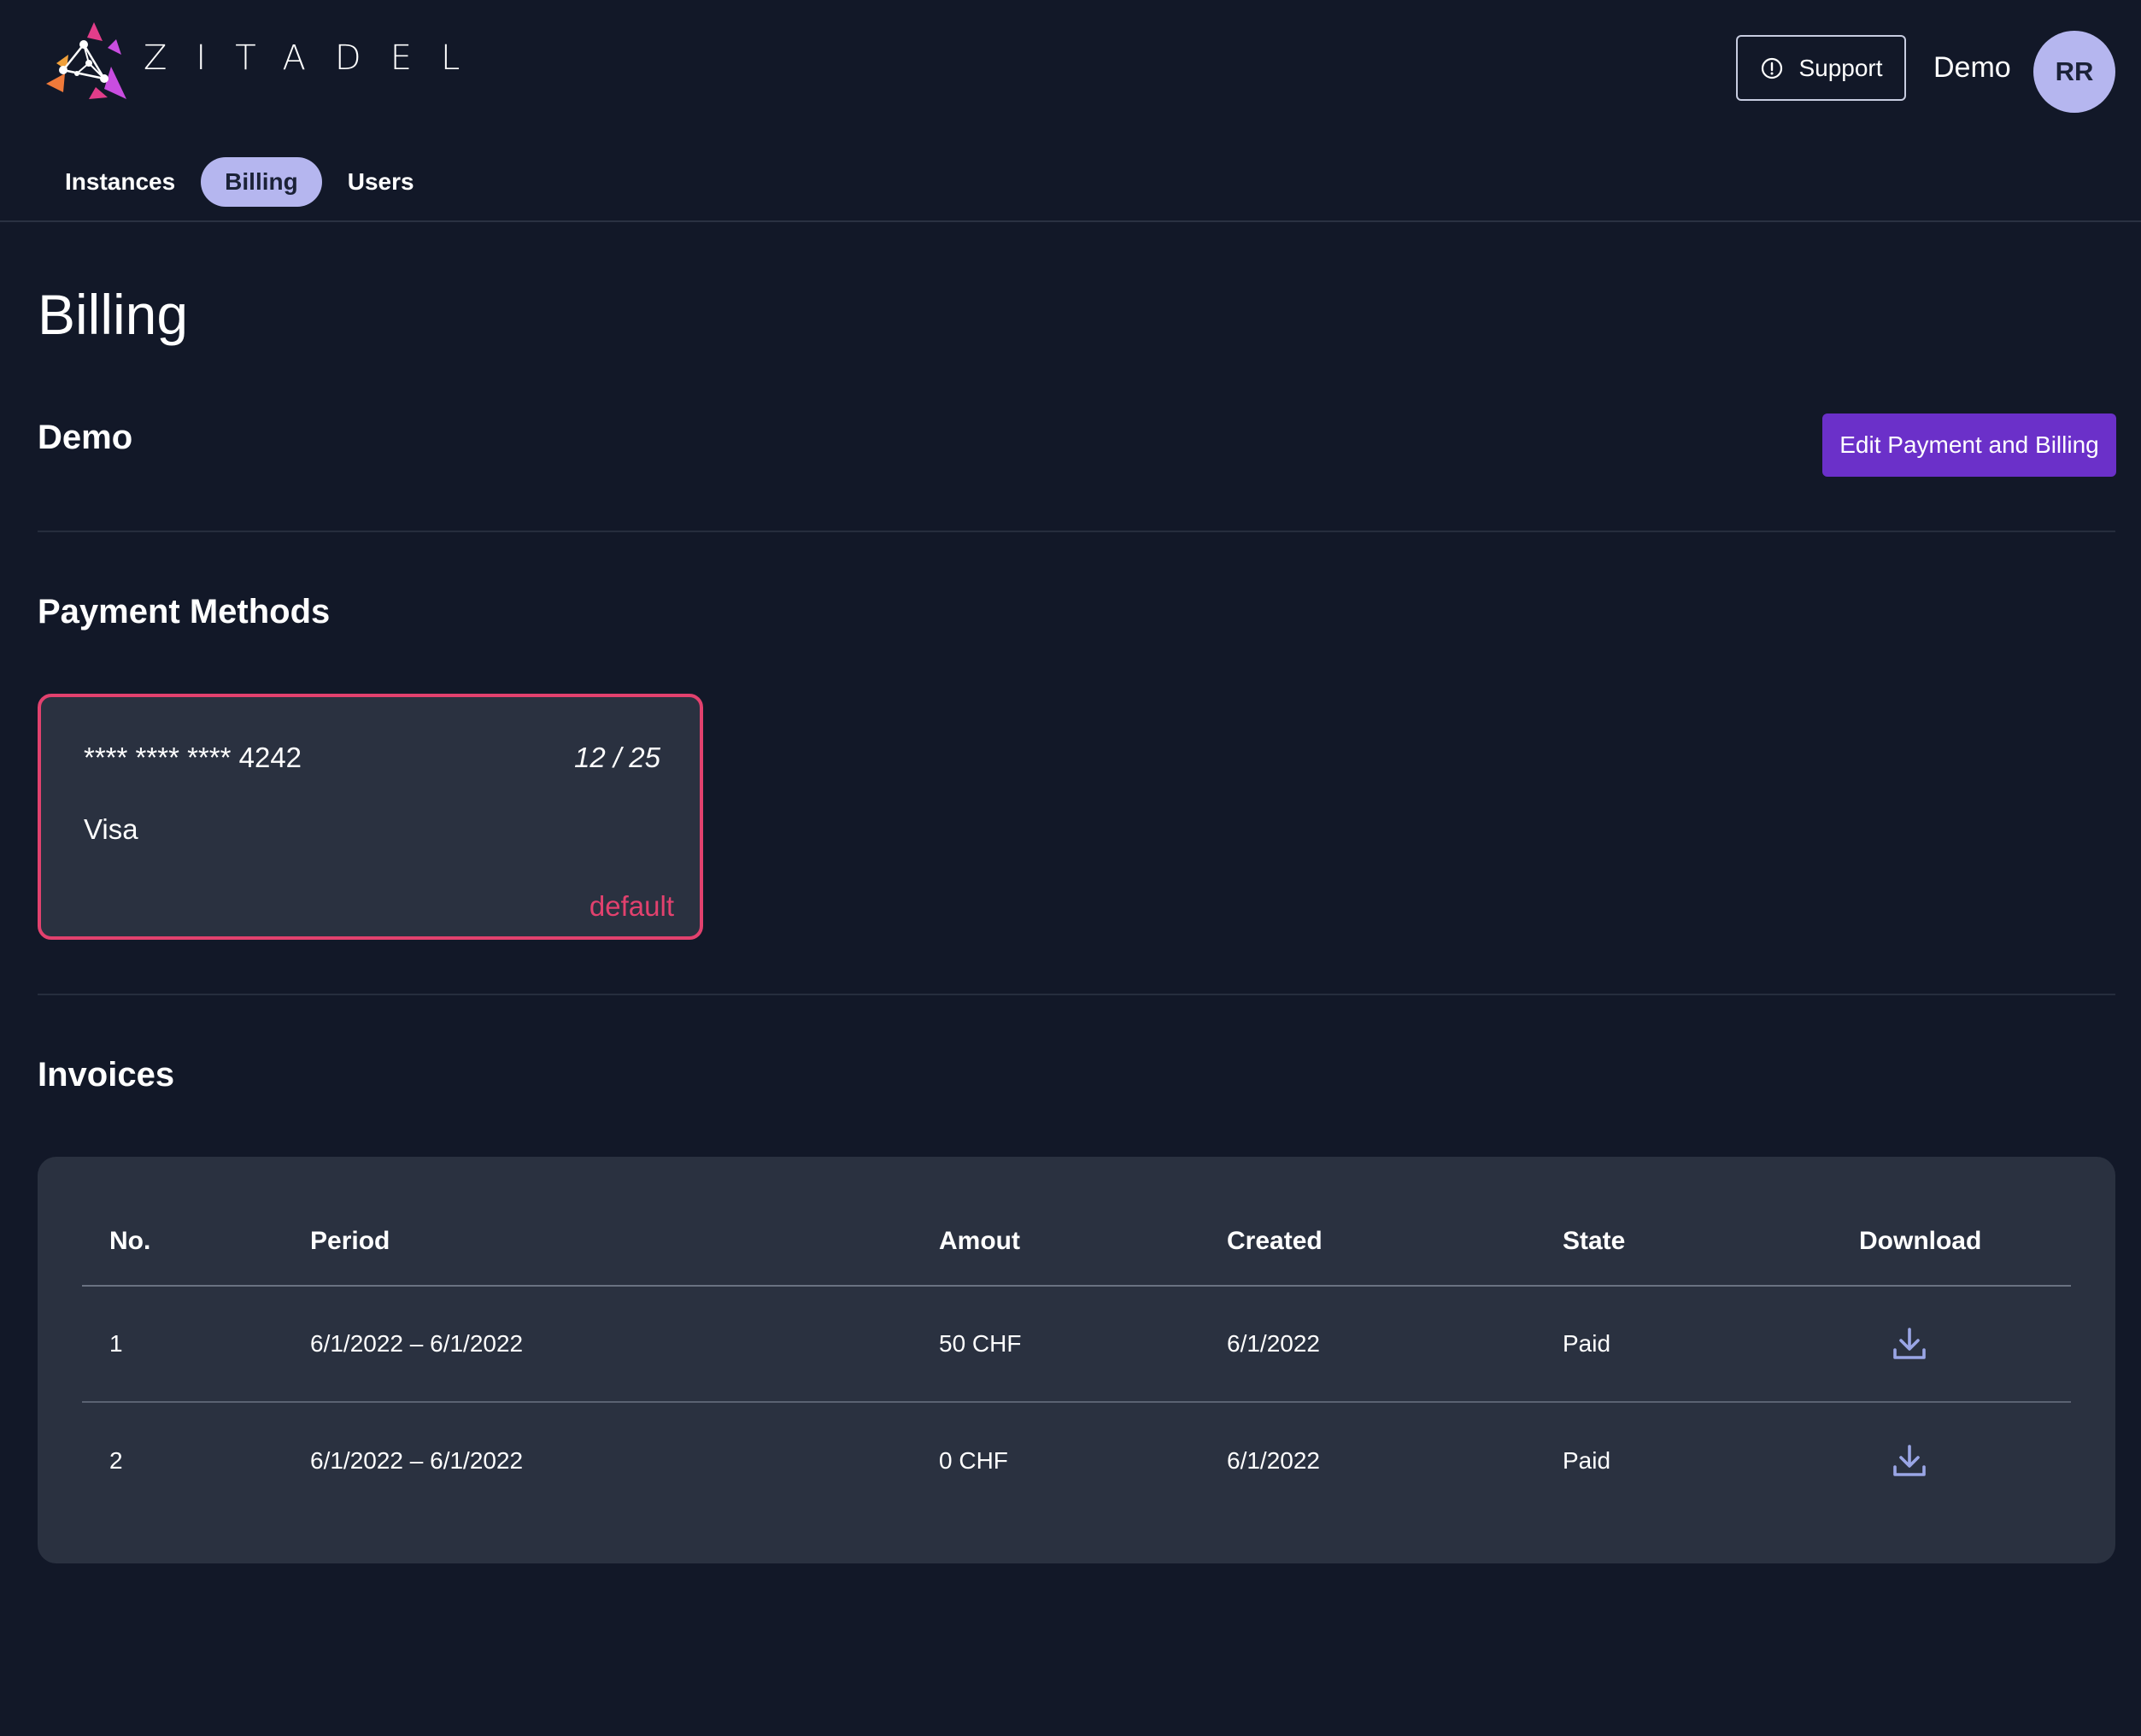 The height and width of the screenshot is (1736, 2141). What do you see at coordinates (1841, 67) in the screenshot?
I see `support-button-label: Support` at bounding box center [1841, 67].